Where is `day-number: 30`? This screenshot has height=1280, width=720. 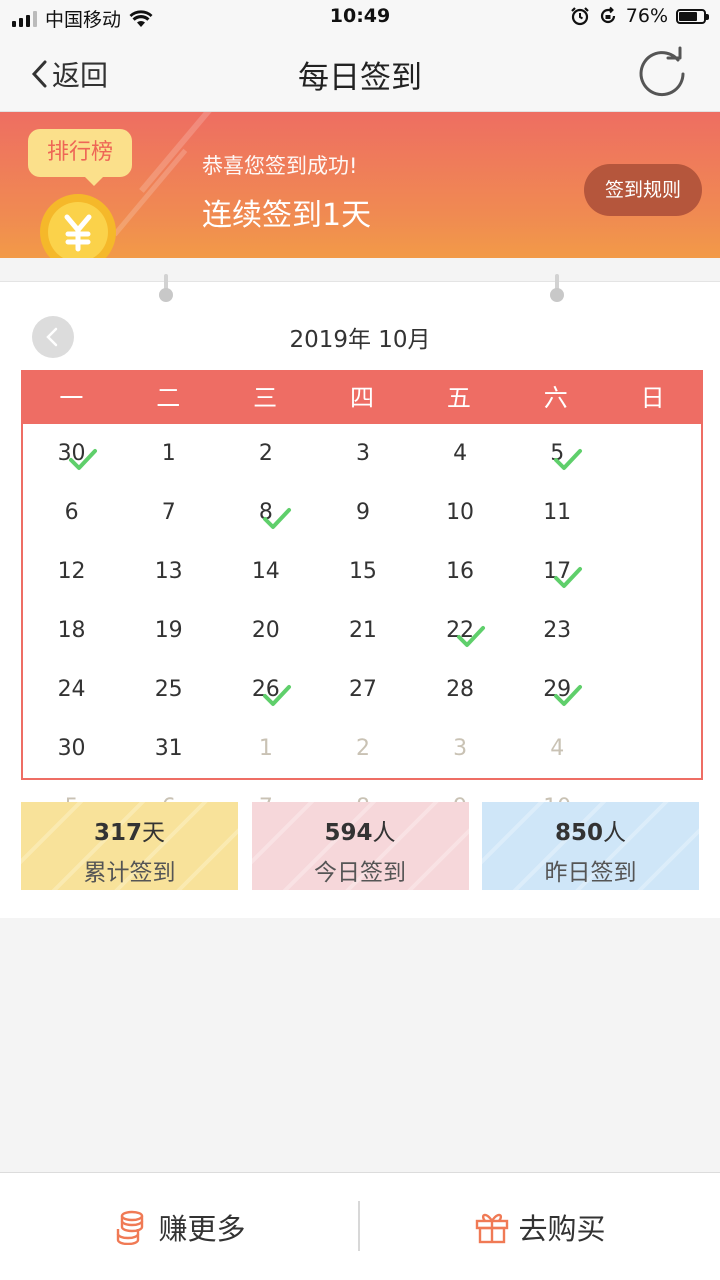 day-number: 30 is located at coordinates (71, 748).